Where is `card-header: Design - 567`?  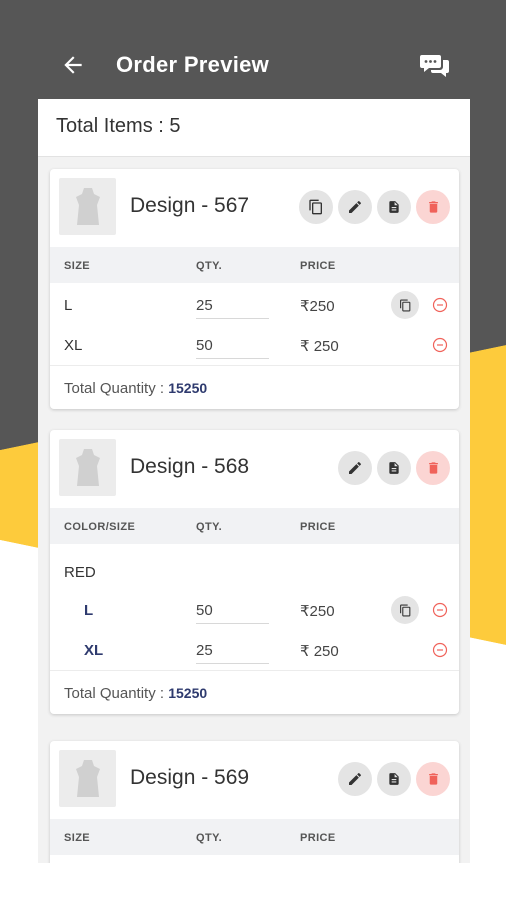 card-header: Design - 567 is located at coordinates (254, 208).